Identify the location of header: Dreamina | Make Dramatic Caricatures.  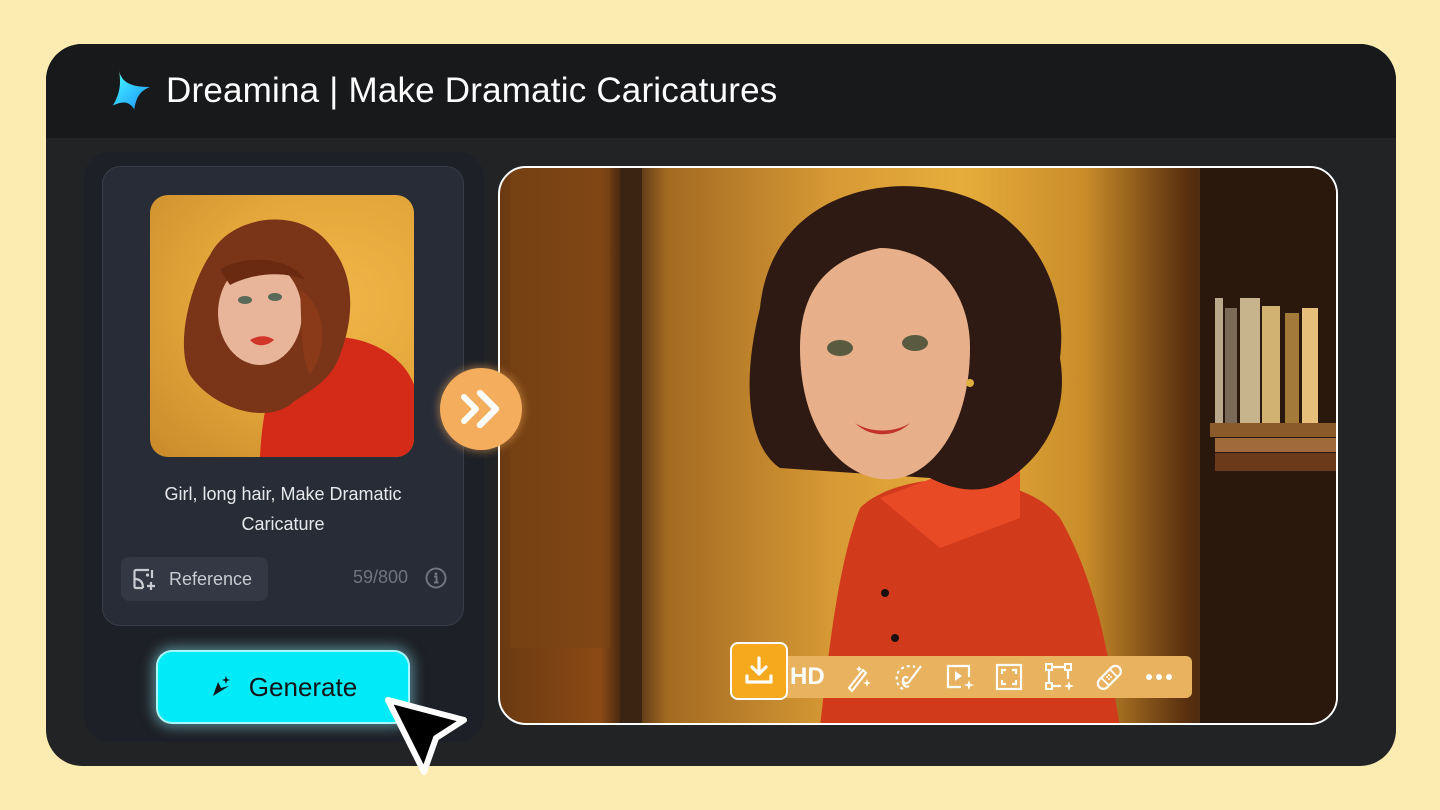
(721, 91).